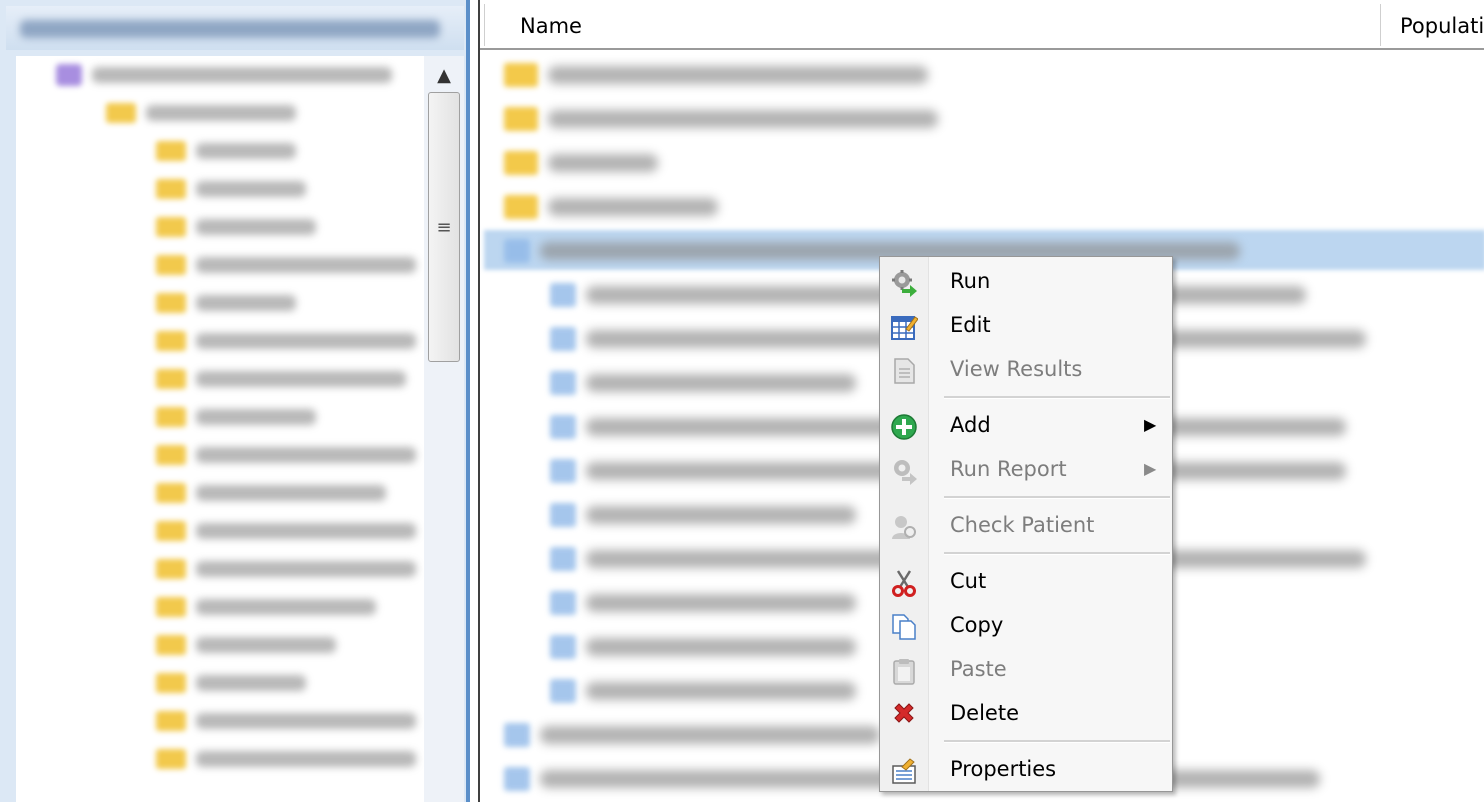 This screenshot has width=1484, height=802. I want to click on menu-item-label: Cut, so click(968, 581).